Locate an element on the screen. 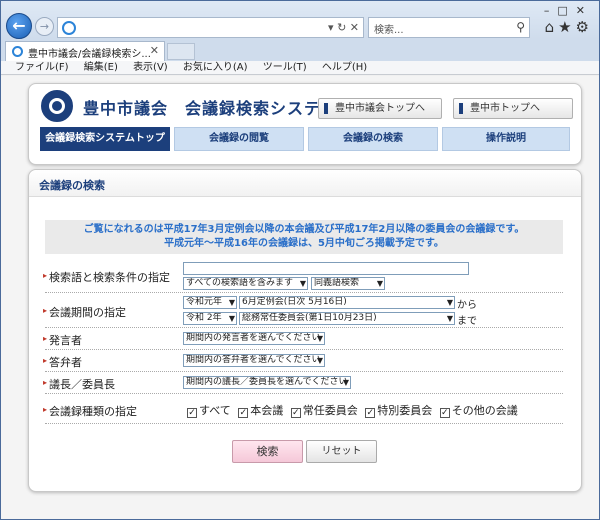 The image size is (600, 520). period-to-session-select: 総務常任委員会(第1日10月23日) ▼ is located at coordinates (347, 318).